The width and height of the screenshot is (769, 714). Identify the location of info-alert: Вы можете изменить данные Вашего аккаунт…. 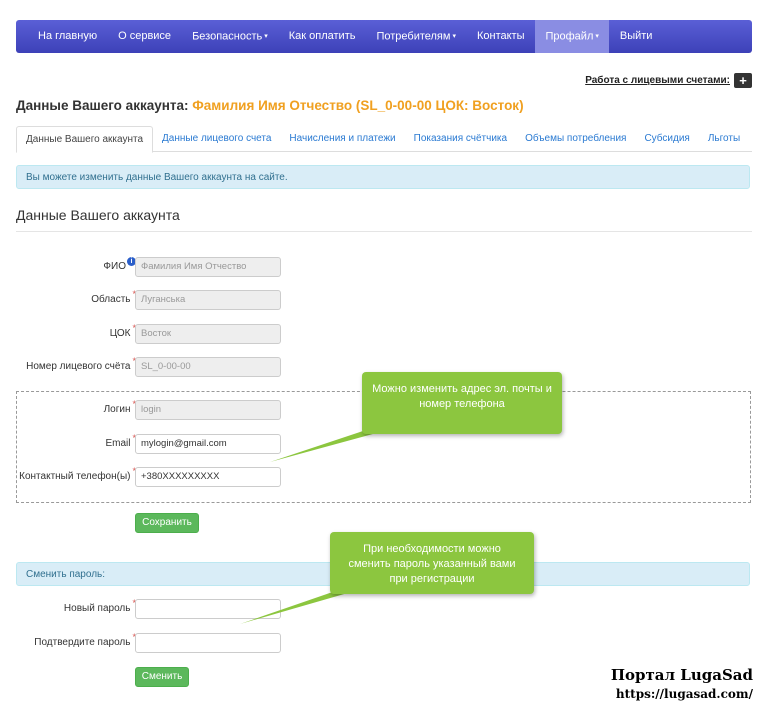
(383, 177).